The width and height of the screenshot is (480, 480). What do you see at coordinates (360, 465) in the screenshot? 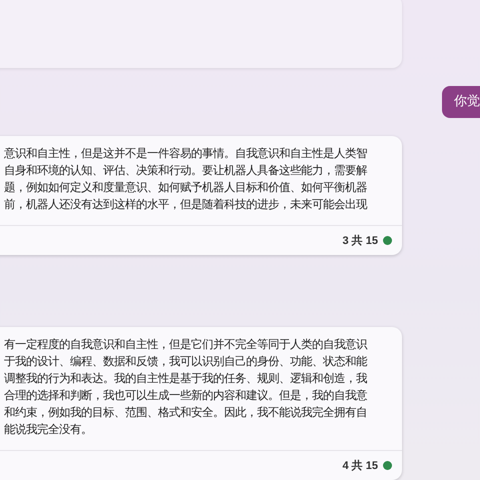
I see `response-counter: 4 共 15` at bounding box center [360, 465].